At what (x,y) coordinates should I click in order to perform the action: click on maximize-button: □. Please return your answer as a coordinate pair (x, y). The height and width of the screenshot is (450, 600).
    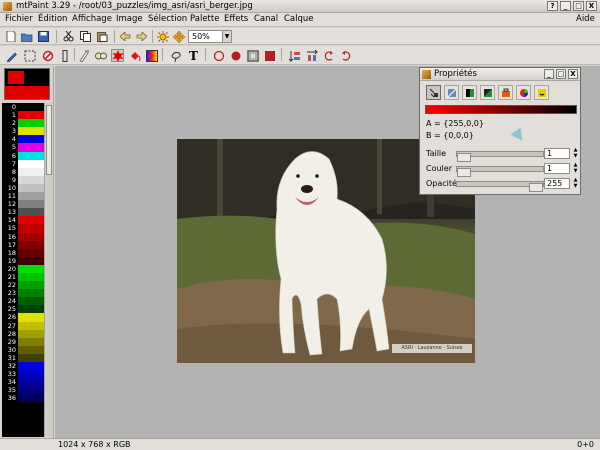
    Looking at the image, I should click on (578, 6).